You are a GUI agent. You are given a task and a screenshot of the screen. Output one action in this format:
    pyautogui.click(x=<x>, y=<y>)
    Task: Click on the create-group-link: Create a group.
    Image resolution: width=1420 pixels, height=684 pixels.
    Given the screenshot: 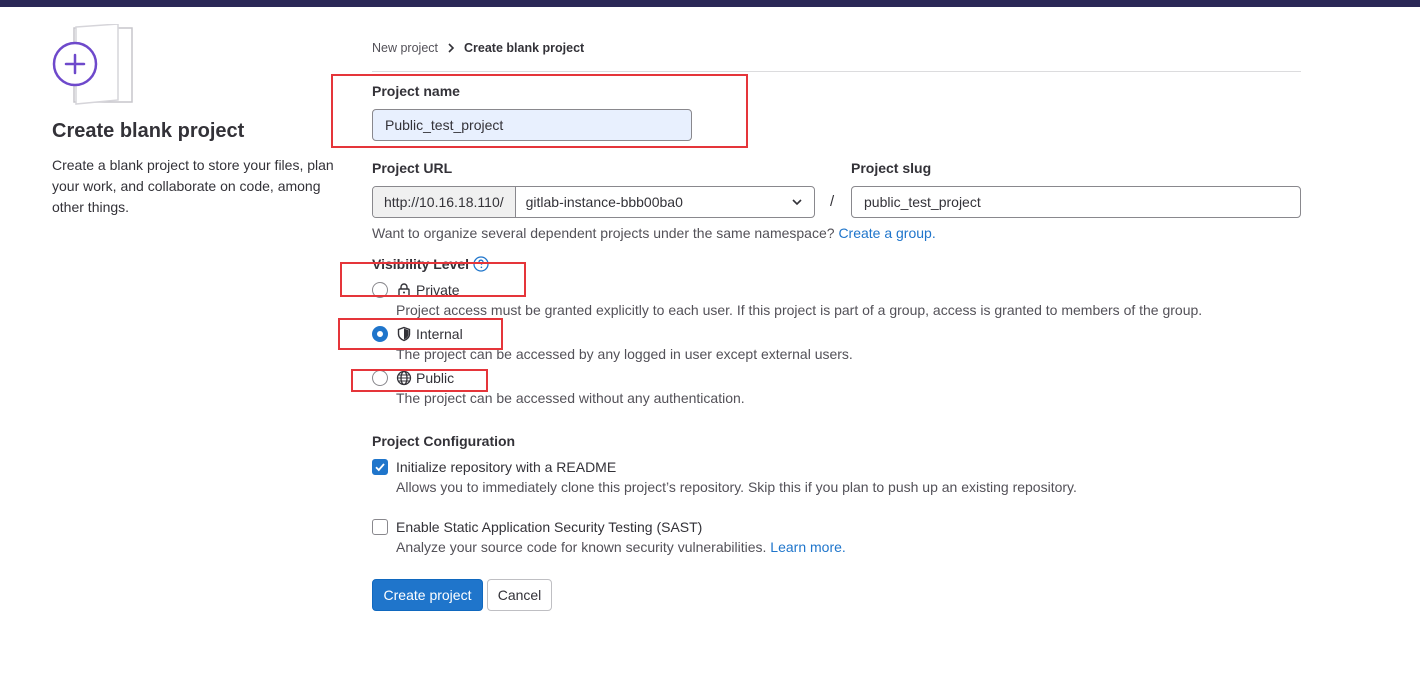 What is the action you would take?
    pyautogui.click(x=886, y=233)
    